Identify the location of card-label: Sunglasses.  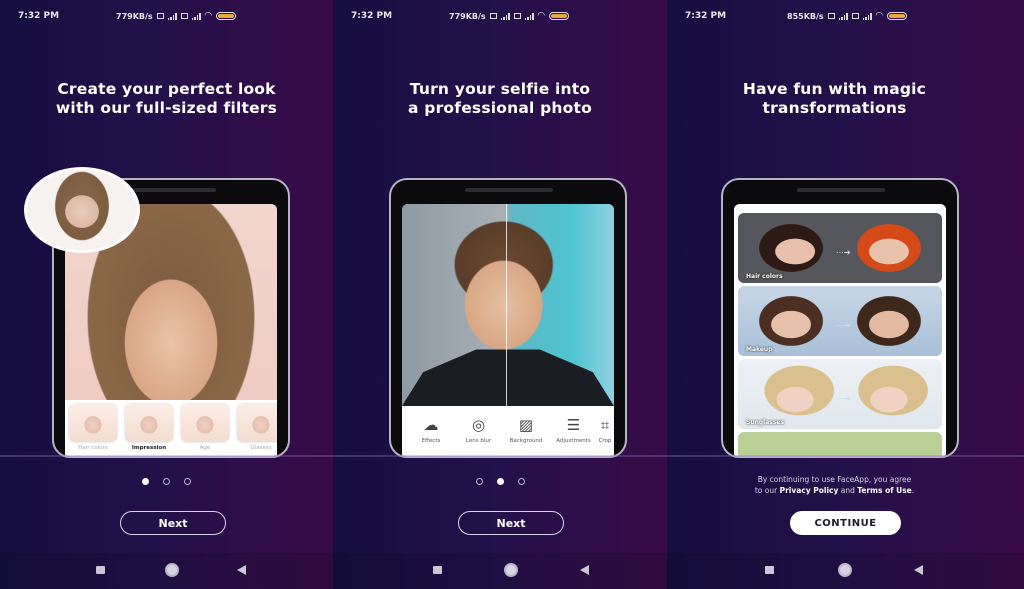
(765, 422).